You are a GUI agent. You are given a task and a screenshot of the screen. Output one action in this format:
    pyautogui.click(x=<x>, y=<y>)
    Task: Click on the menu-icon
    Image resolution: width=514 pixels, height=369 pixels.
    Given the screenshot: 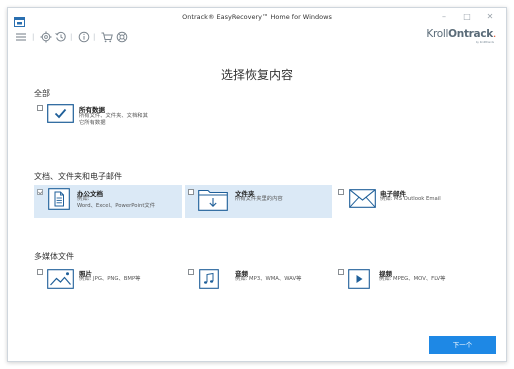 What is the action you would take?
    pyautogui.click(x=21, y=36)
    